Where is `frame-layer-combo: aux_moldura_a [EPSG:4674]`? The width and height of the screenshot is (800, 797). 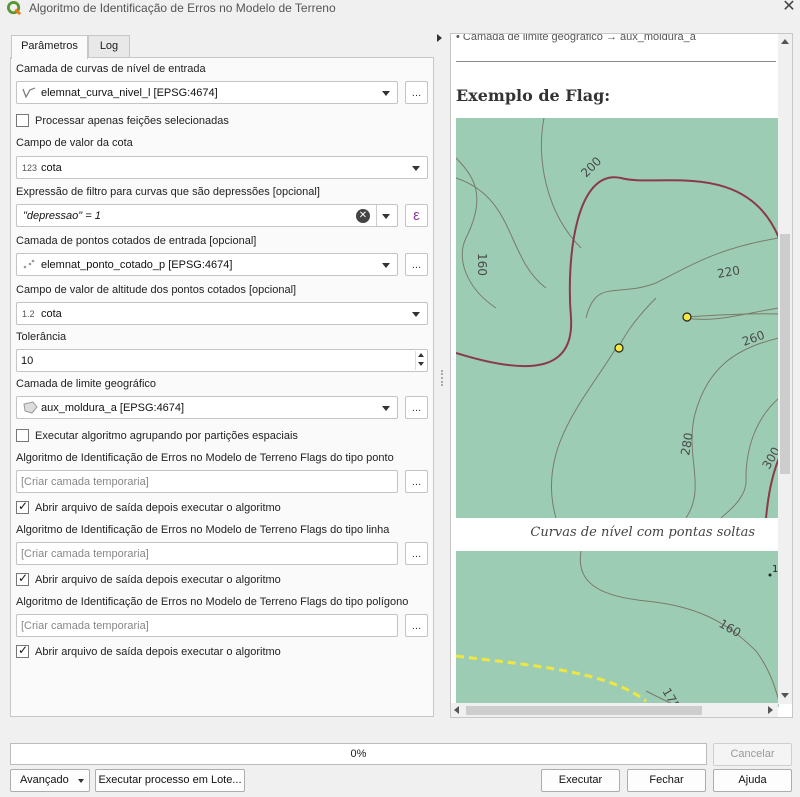 frame-layer-combo: aux_moldura_a [EPSG:4674] is located at coordinates (207, 407).